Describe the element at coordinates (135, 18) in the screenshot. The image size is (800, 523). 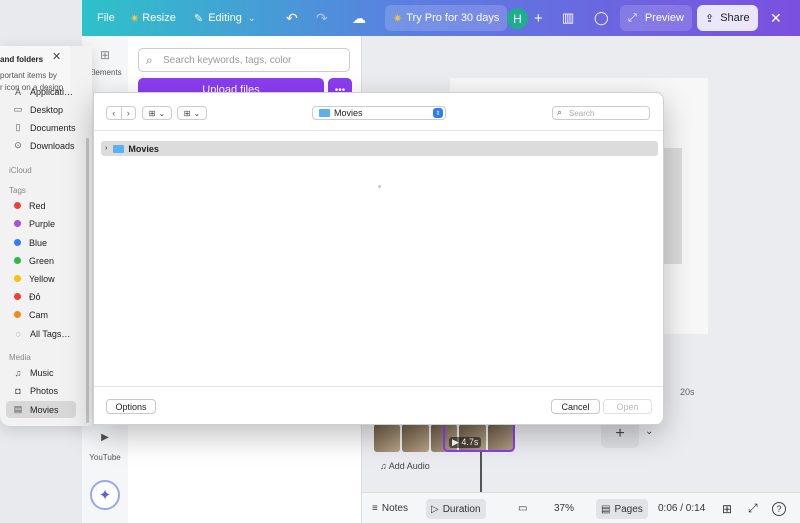
I see `crown-icon: ✷` at that location.